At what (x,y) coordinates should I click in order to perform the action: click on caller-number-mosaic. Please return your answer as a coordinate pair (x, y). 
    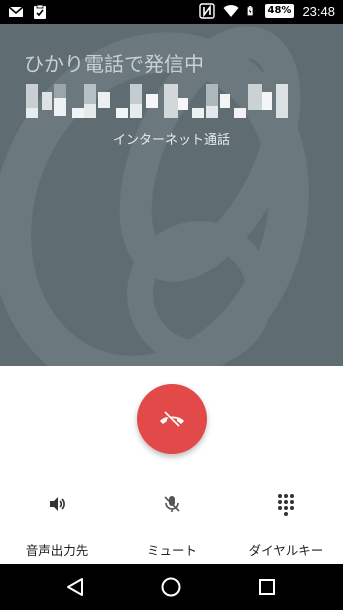
    Looking at the image, I should click on (157, 102).